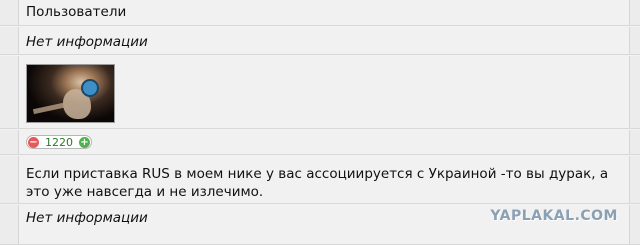  I want to click on info-row-top: Нет информации, so click(320, 41).